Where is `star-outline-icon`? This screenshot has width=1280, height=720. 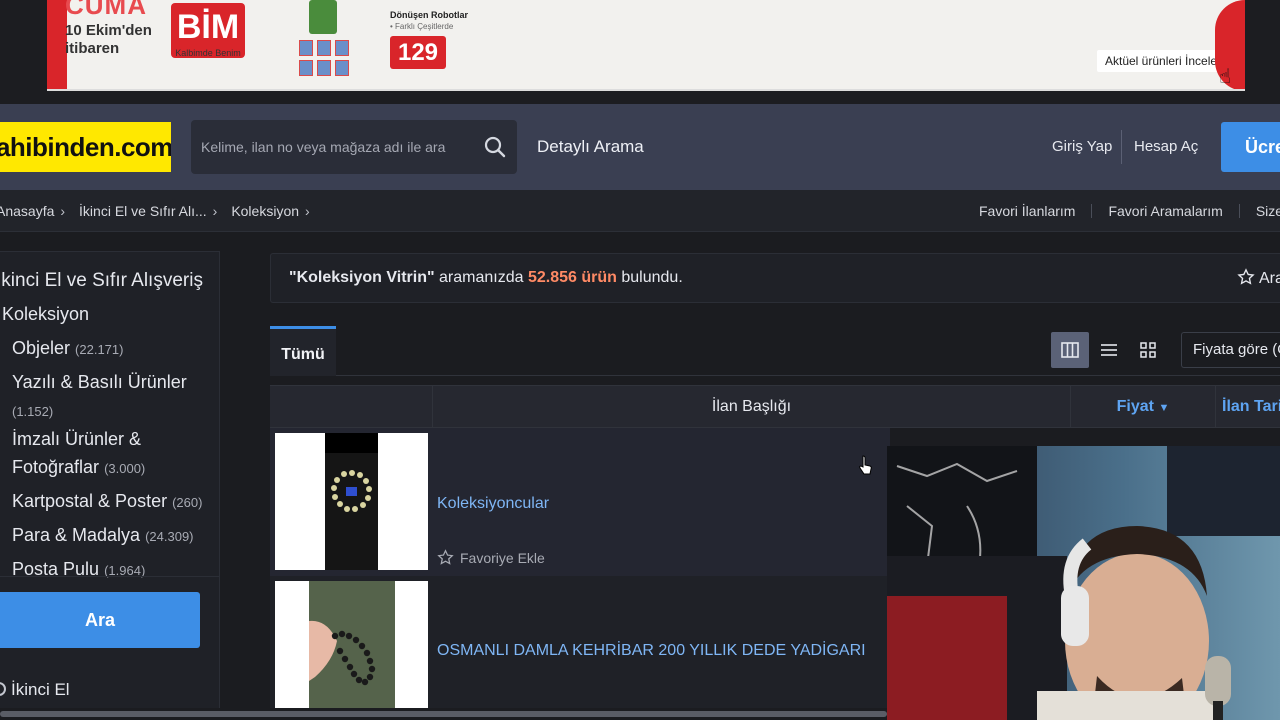
star-outline-icon is located at coordinates (445, 557).